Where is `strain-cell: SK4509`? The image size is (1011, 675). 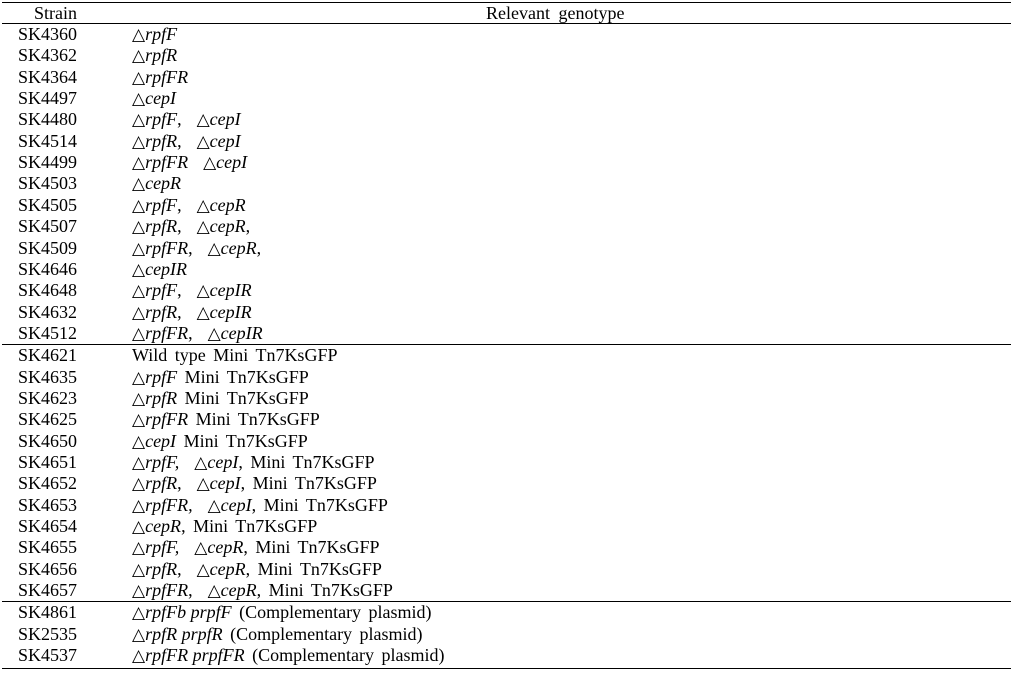
strain-cell: SK4509 is located at coordinates (48, 247).